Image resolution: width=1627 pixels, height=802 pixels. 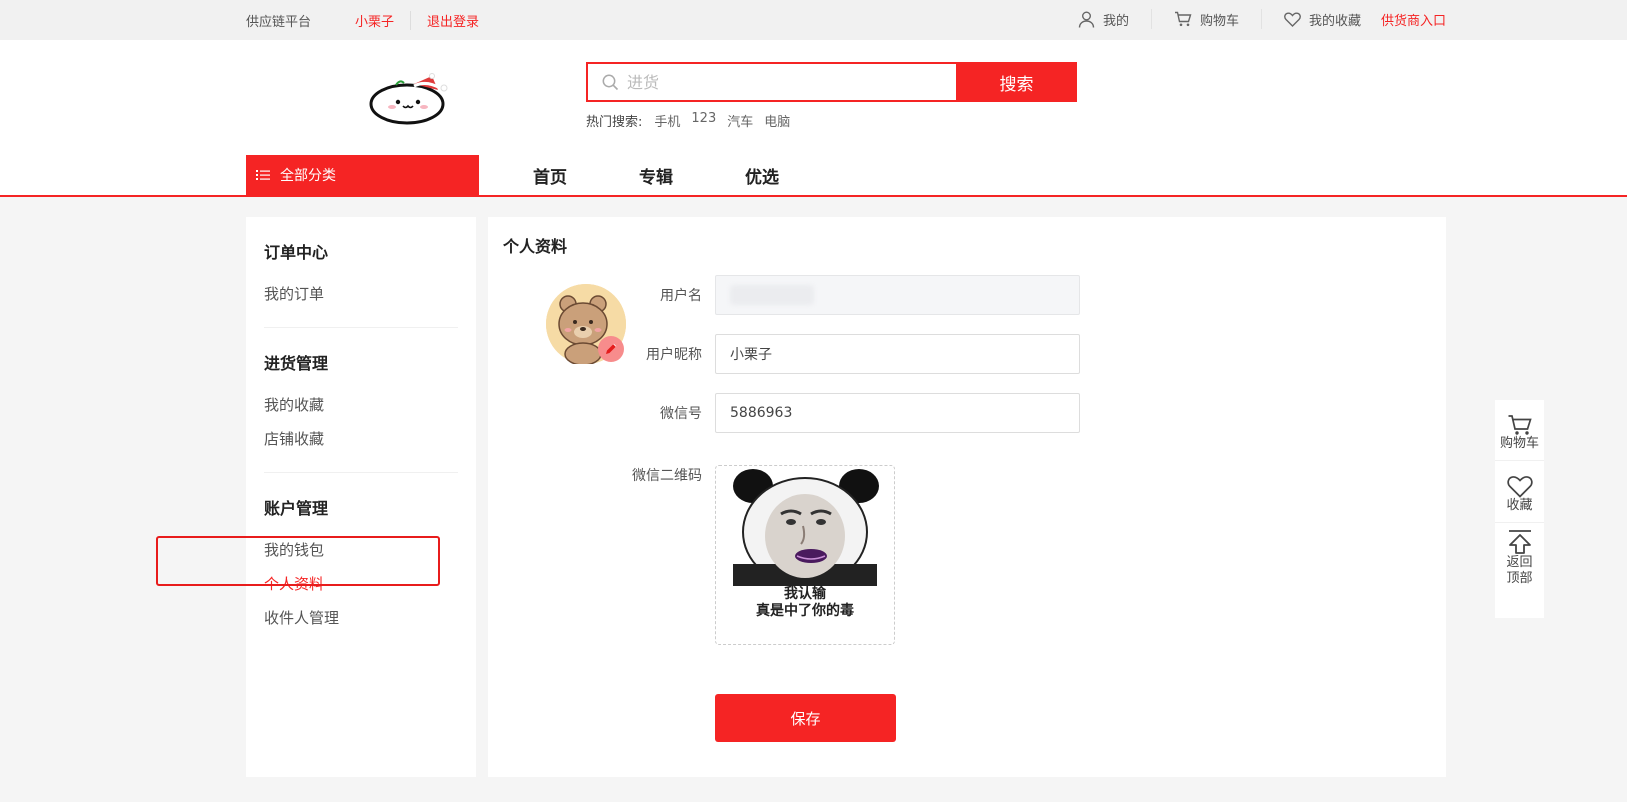 What do you see at coordinates (453, 20) in the screenshot?
I see `logout-link: 退出登录` at bounding box center [453, 20].